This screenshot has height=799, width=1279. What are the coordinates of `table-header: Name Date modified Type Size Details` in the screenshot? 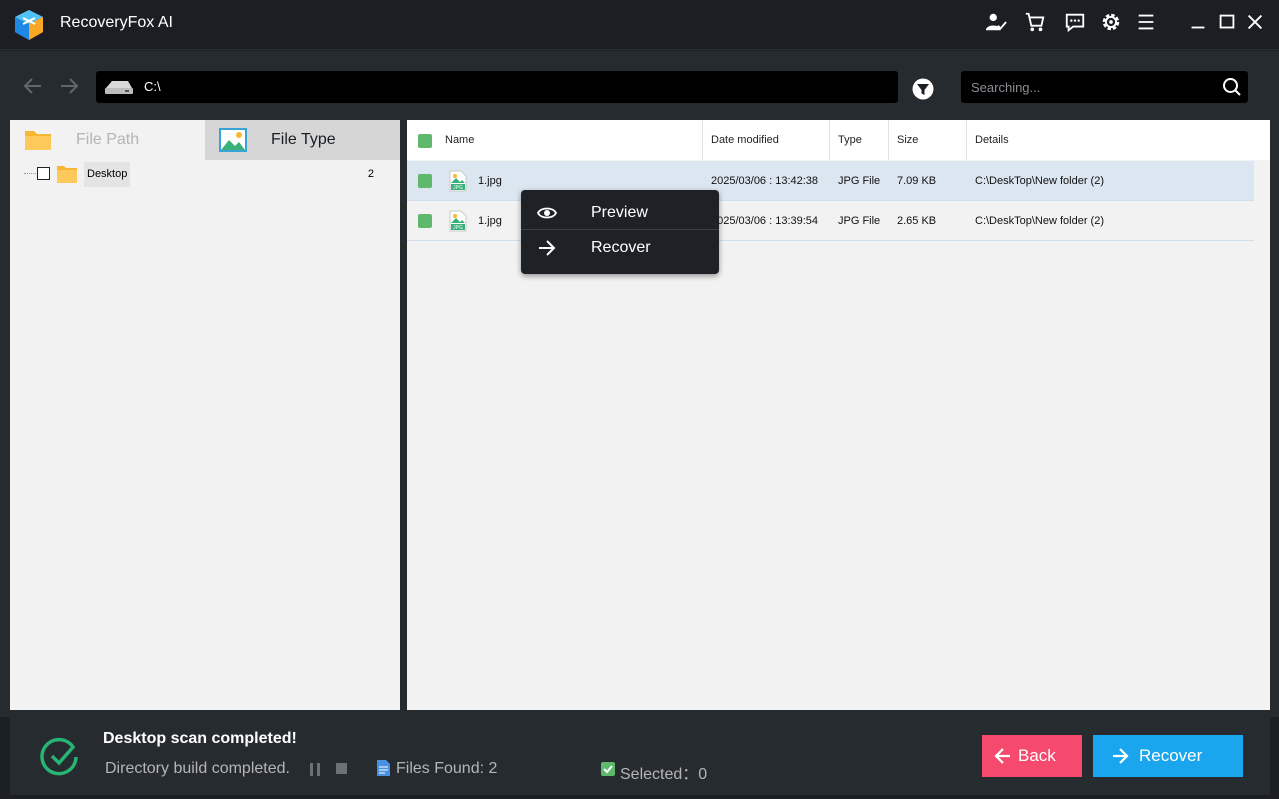 It's located at (838, 140).